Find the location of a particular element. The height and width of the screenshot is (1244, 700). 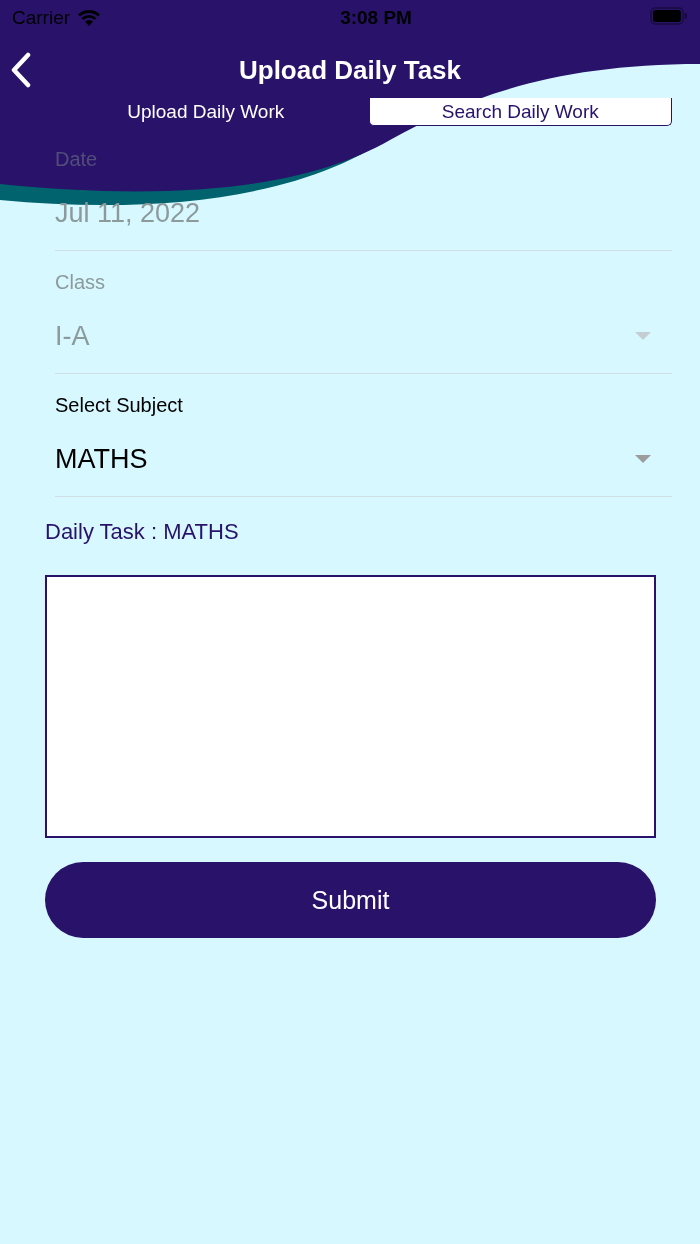

field-label: Select Subject is located at coordinates (119, 406).